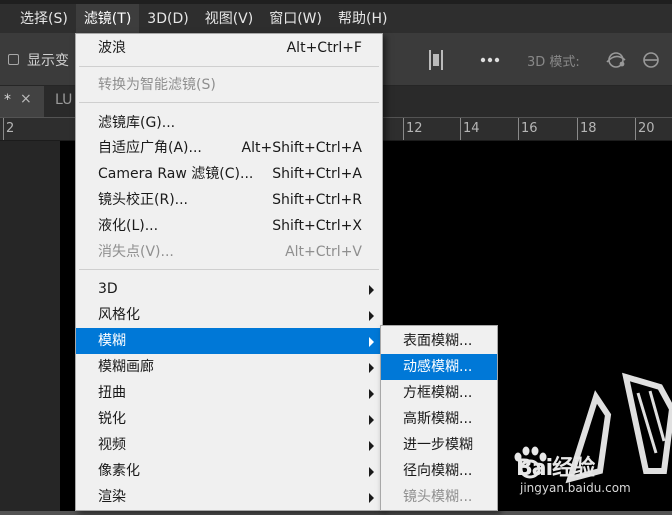 This screenshot has height=515, width=672. What do you see at coordinates (107, 16) in the screenshot?
I see `menu-filter: 滤镜(T)` at bounding box center [107, 16].